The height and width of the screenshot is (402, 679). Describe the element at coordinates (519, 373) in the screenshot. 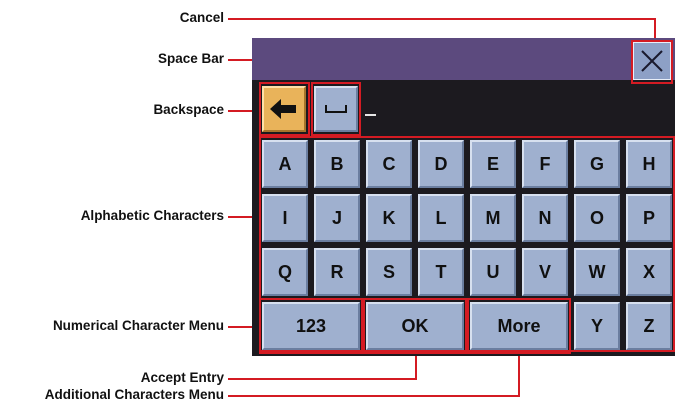

I see `leader-additional-v` at that location.